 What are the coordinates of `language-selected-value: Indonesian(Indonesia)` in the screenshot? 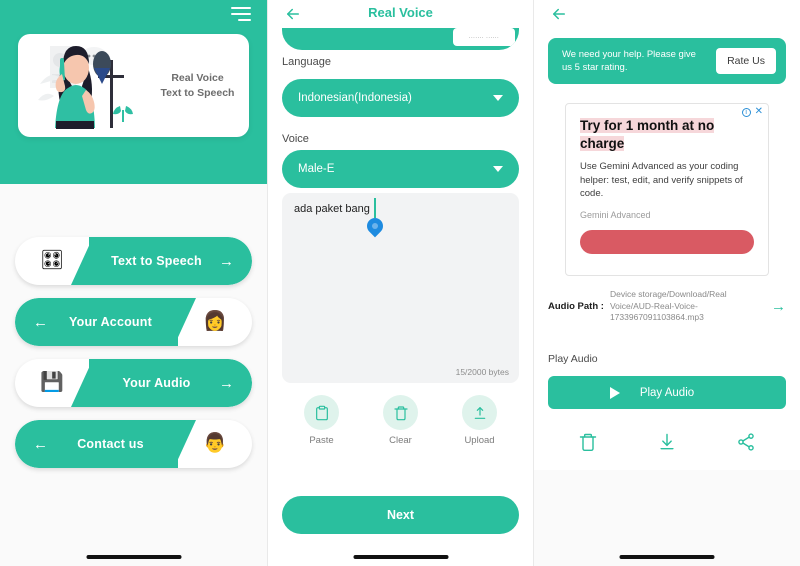 It's located at (355, 98).